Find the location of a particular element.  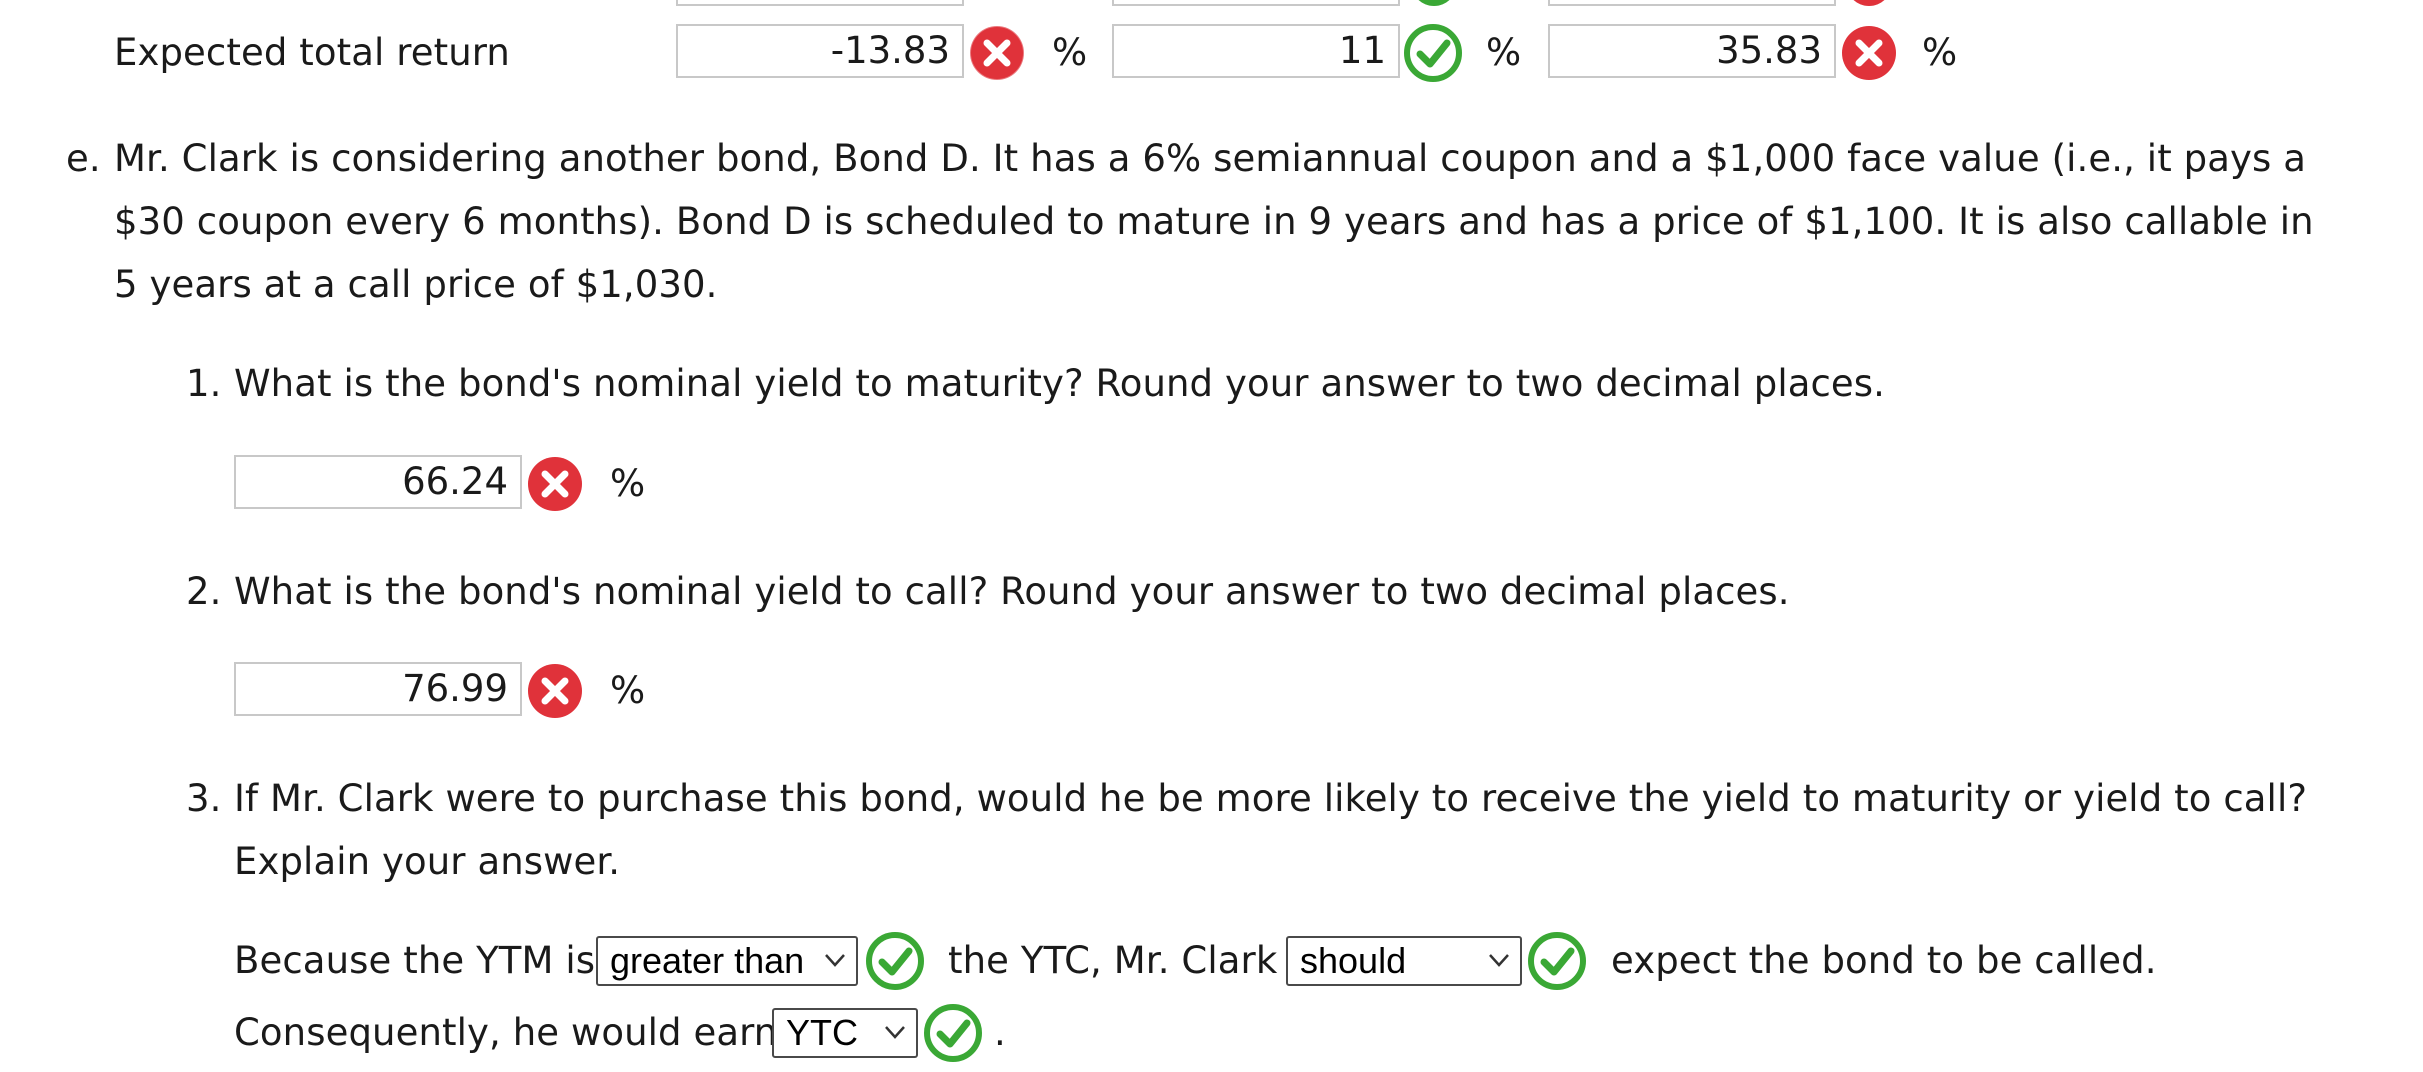

explanation-period: . is located at coordinates (1000, 1032).